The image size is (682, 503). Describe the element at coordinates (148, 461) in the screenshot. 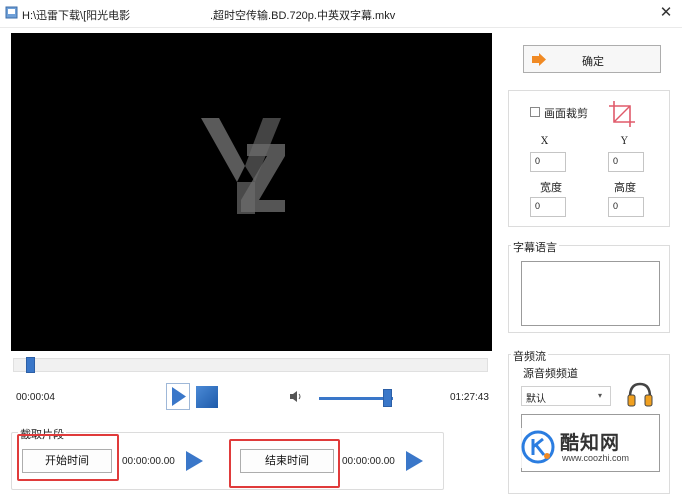

I see `start-time-value: 00:00:00.00` at that location.